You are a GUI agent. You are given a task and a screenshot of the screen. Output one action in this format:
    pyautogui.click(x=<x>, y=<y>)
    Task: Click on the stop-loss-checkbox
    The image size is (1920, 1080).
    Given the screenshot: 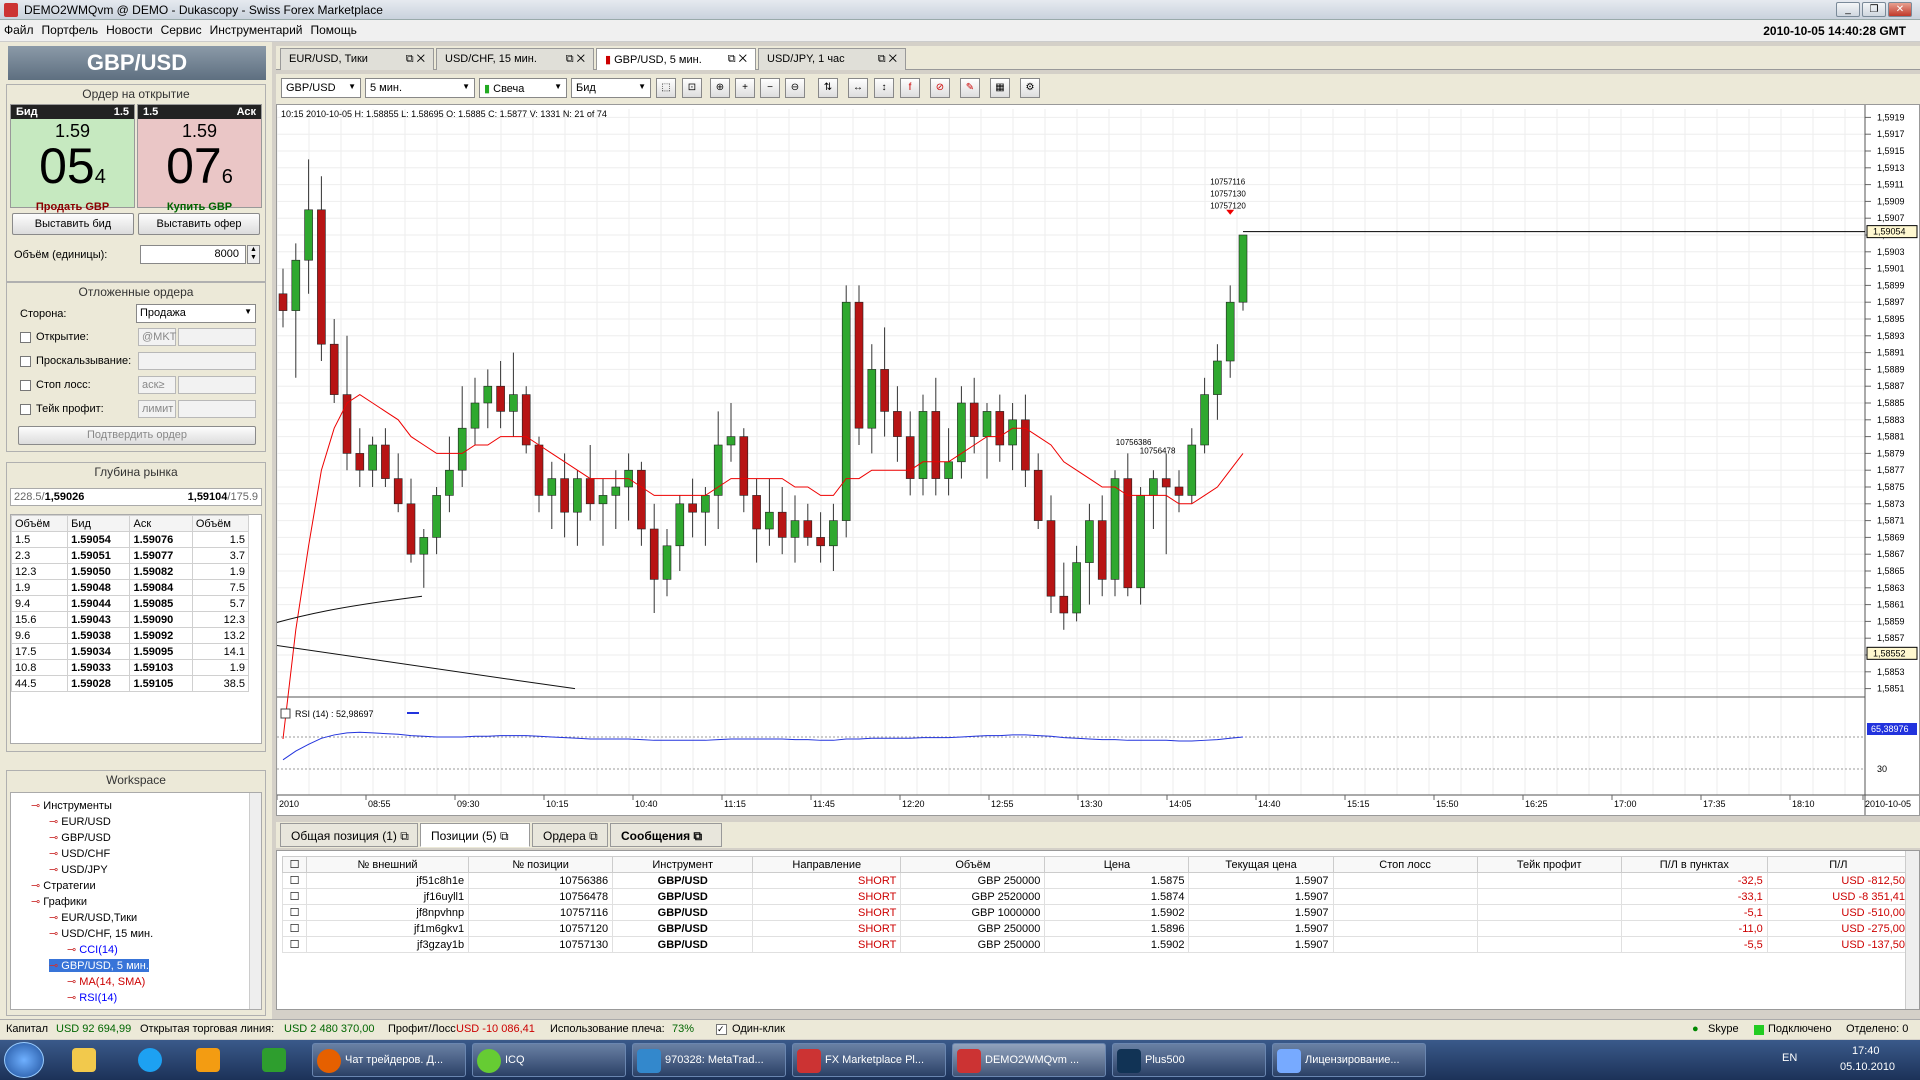 What is the action you would take?
    pyautogui.click(x=25, y=385)
    